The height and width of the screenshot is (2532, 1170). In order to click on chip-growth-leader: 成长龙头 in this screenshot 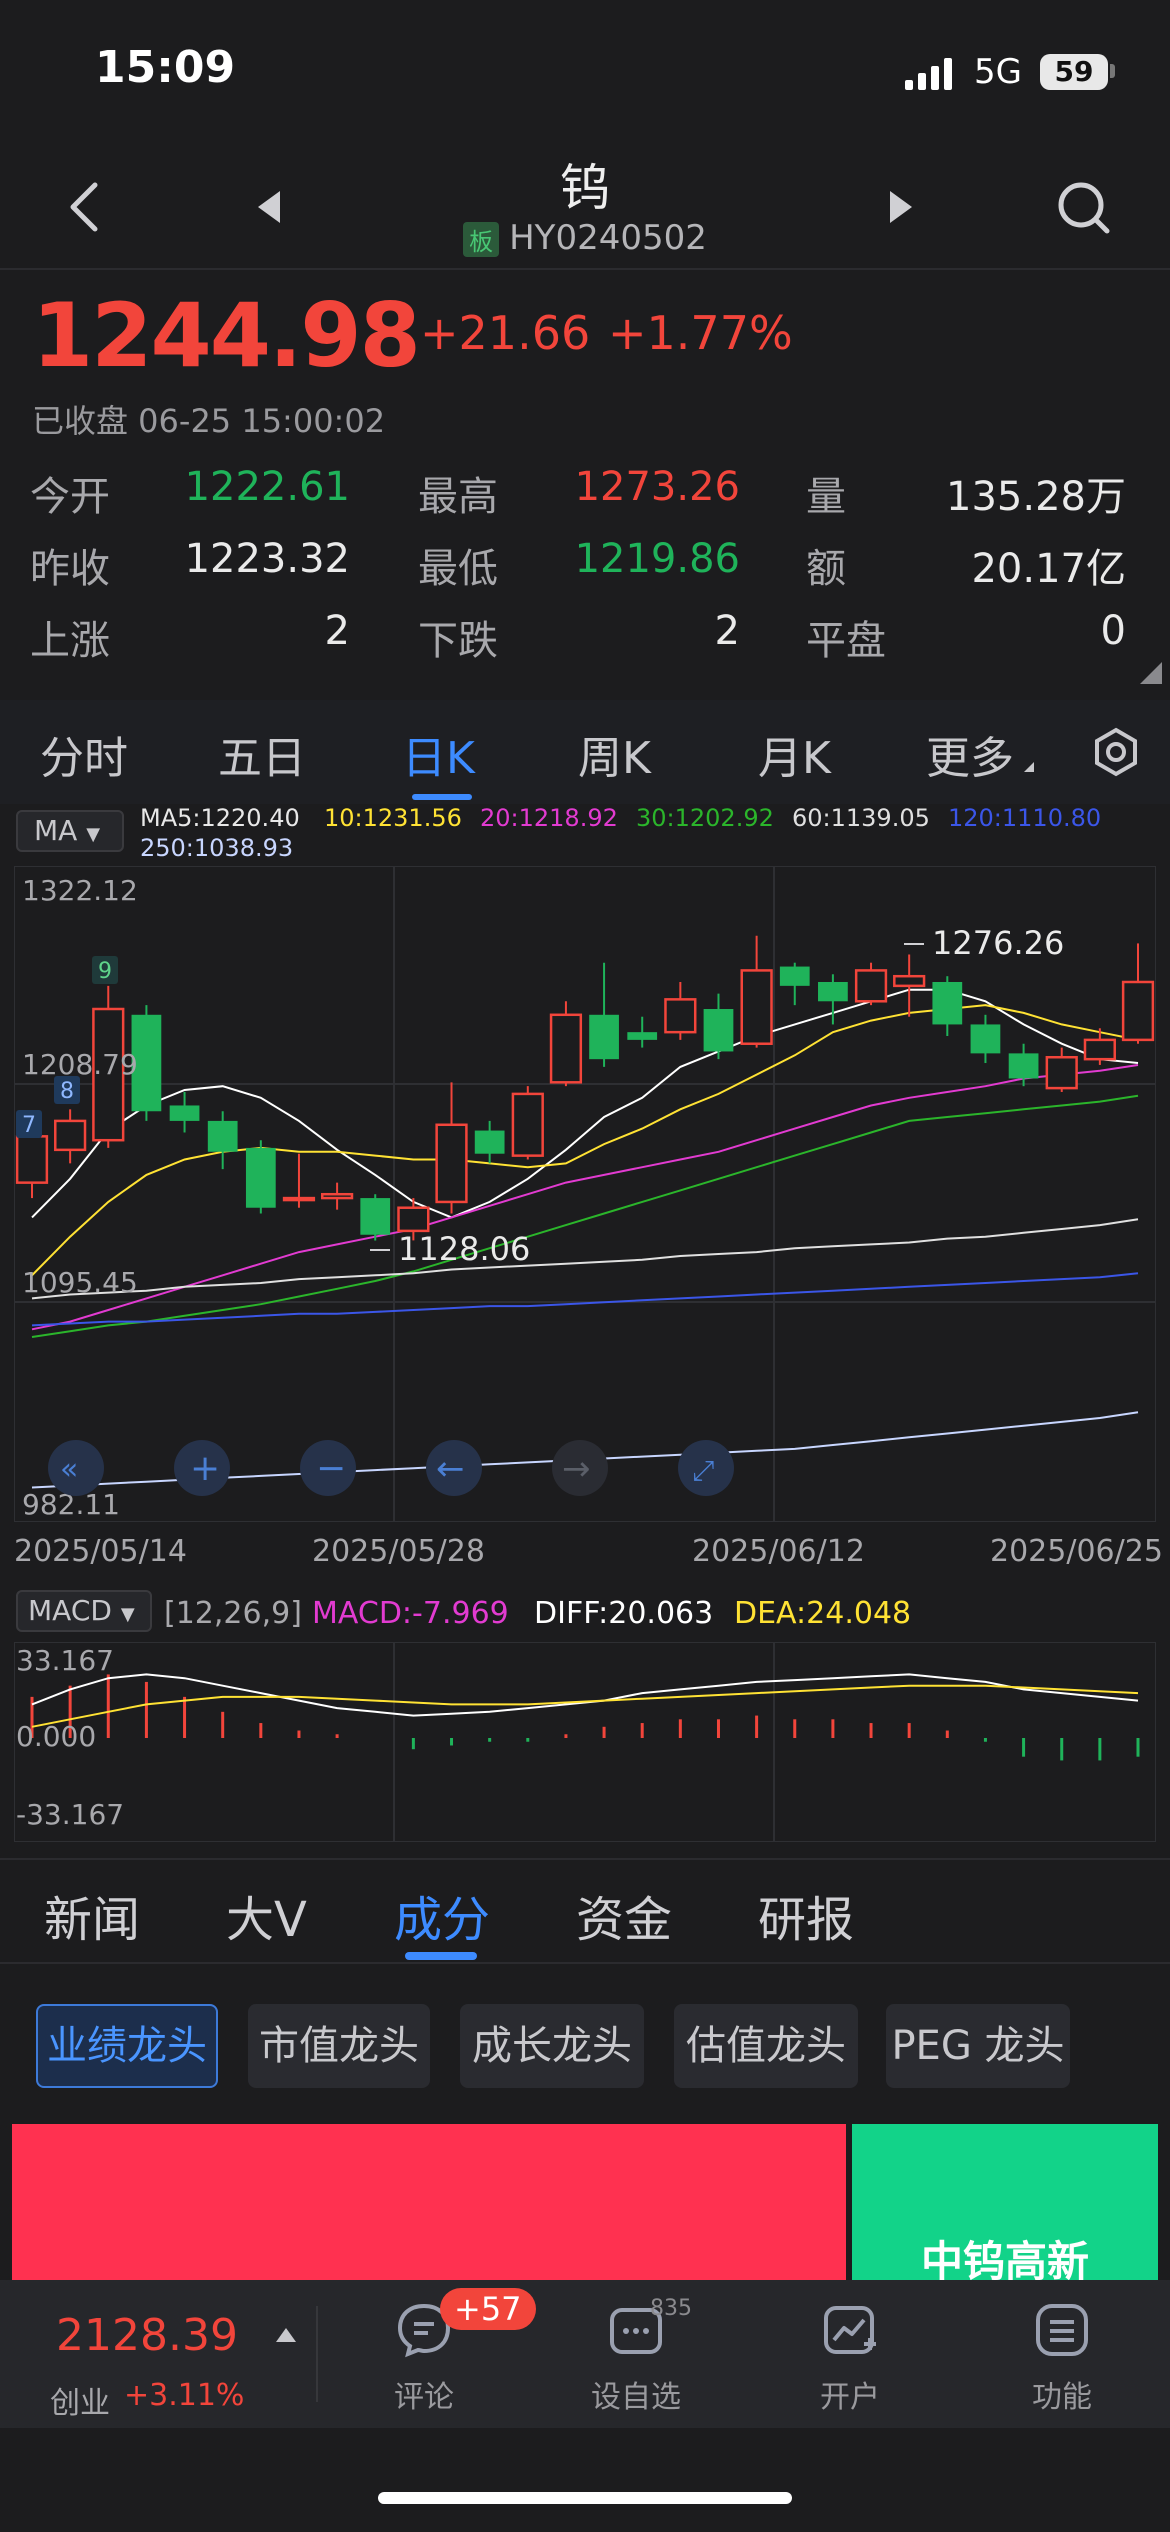, I will do `click(552, 2046)`.